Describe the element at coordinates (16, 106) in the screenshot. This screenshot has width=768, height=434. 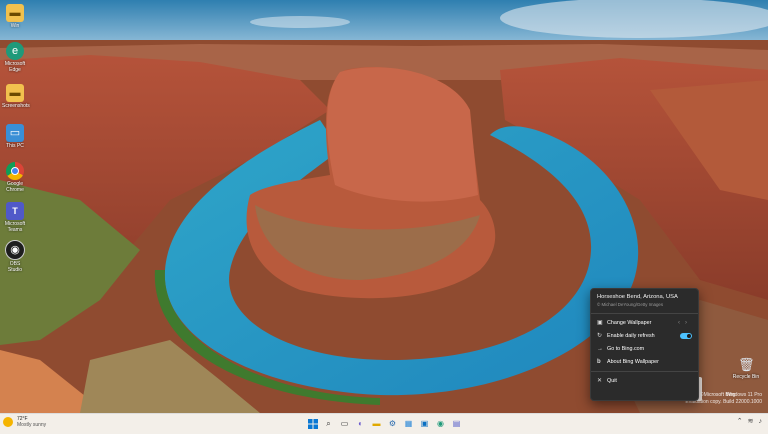
I see `desktop-icon-label: Screenshots` at that location.